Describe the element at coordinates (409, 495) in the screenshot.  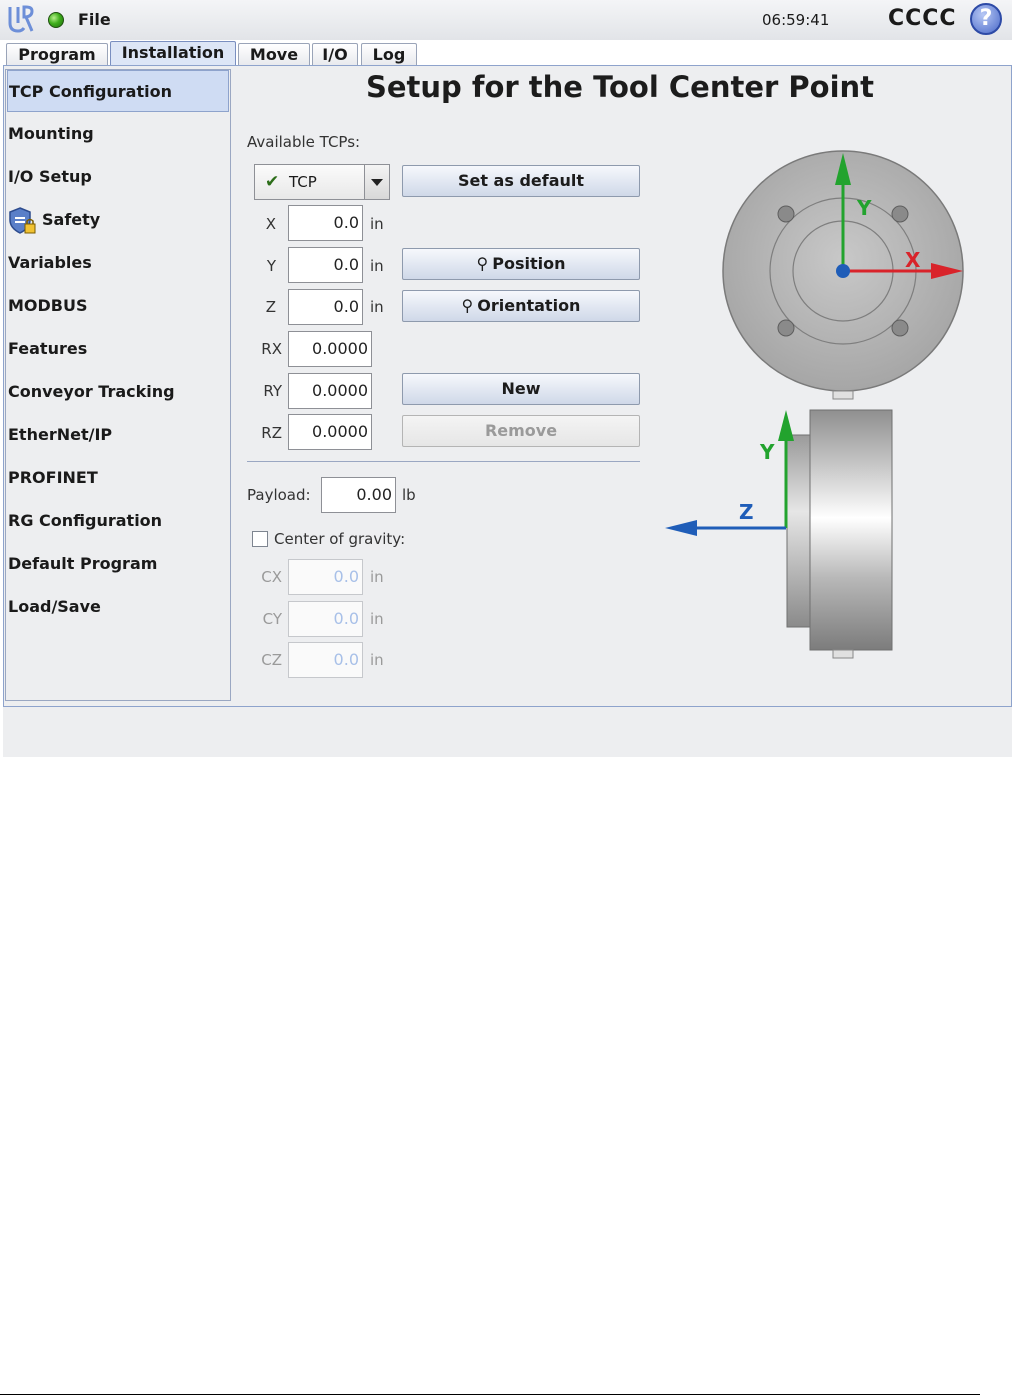
I see `payload-unit: lb` at that location.